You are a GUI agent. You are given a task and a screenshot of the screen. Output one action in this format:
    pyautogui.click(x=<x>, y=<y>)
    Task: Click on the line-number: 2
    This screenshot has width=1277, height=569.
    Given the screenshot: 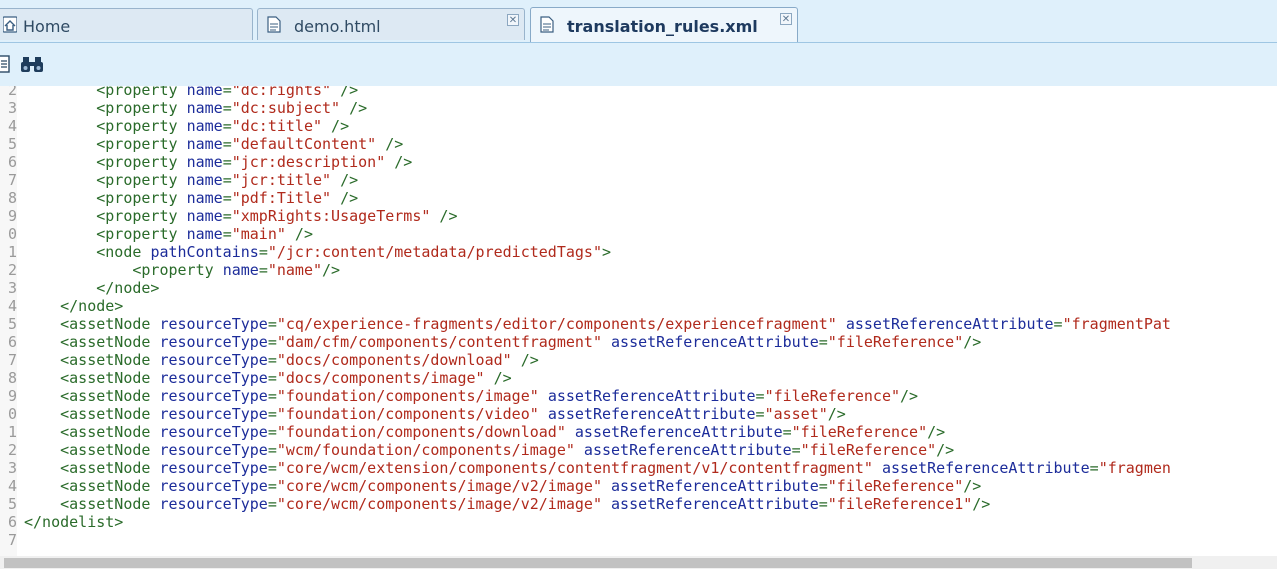 What is the action you would take?
    pyautogui.click(x=12, y=270)
    